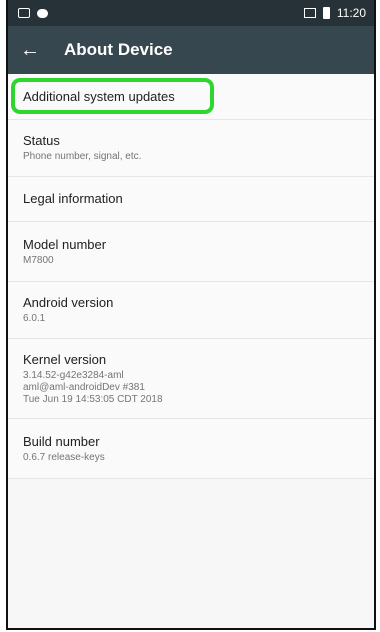  What do you see at coordinates (191, 50) in the screenshot?
I see `app-bar: ← About Device` at bounding box center [191, 50].